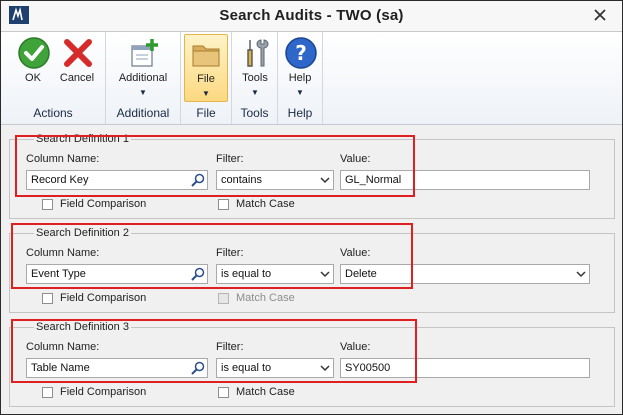  I want to click on ribbon-group-file: File ▼ File, so click(206, 78).